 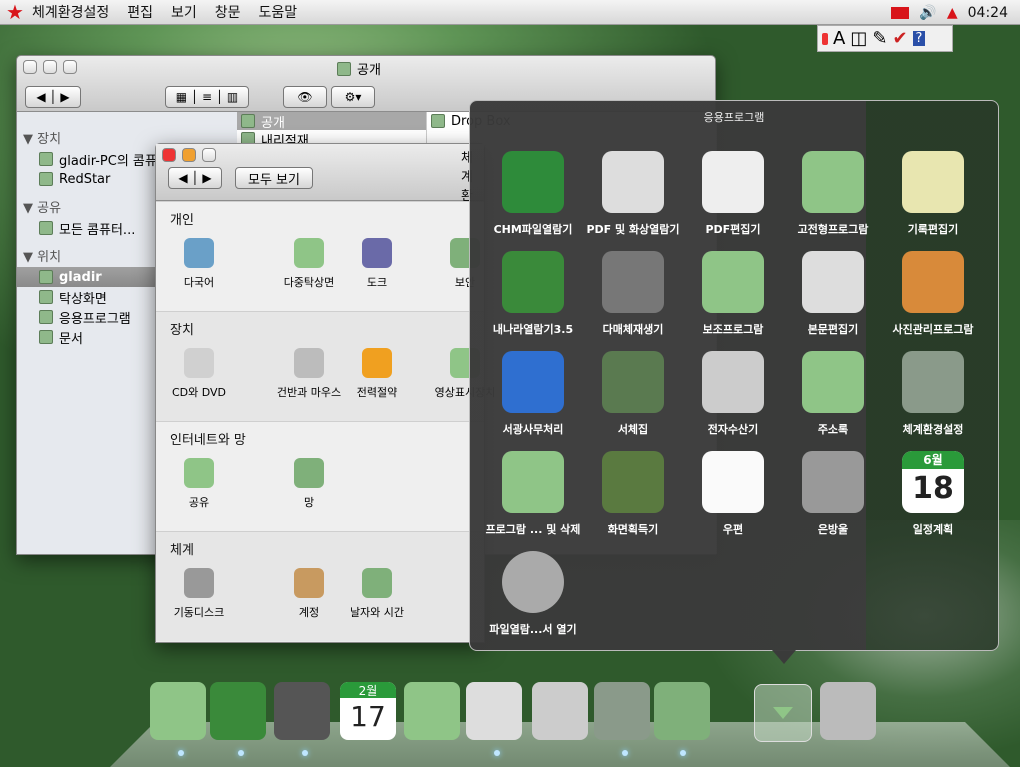 I want to click on calendar-day: 17, so click(x=368, y=716).